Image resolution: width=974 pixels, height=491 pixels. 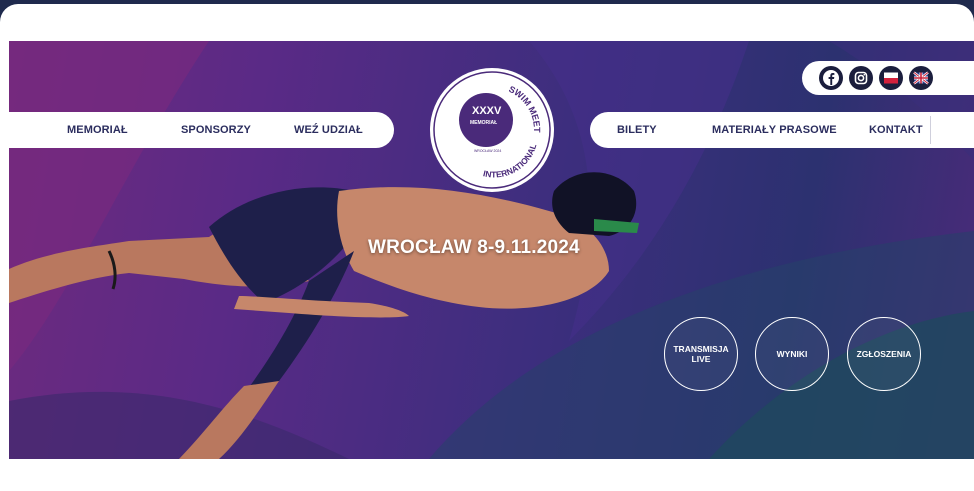 What do you see at coordinates (930, 130) in the screenshot?
I see `nav-divider` at bounding box center [930, 130].